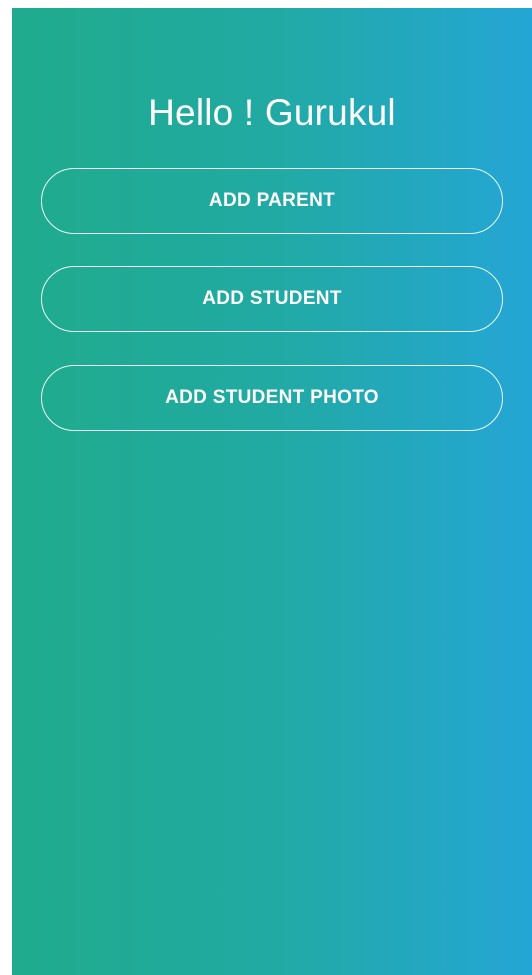 The height and width of the screenshot is (975, 532). What do you see at coordinates (272, 112) in the screenshot?
I see `page-title: Hello ! Gurukul` at bounding box center [272, 112].